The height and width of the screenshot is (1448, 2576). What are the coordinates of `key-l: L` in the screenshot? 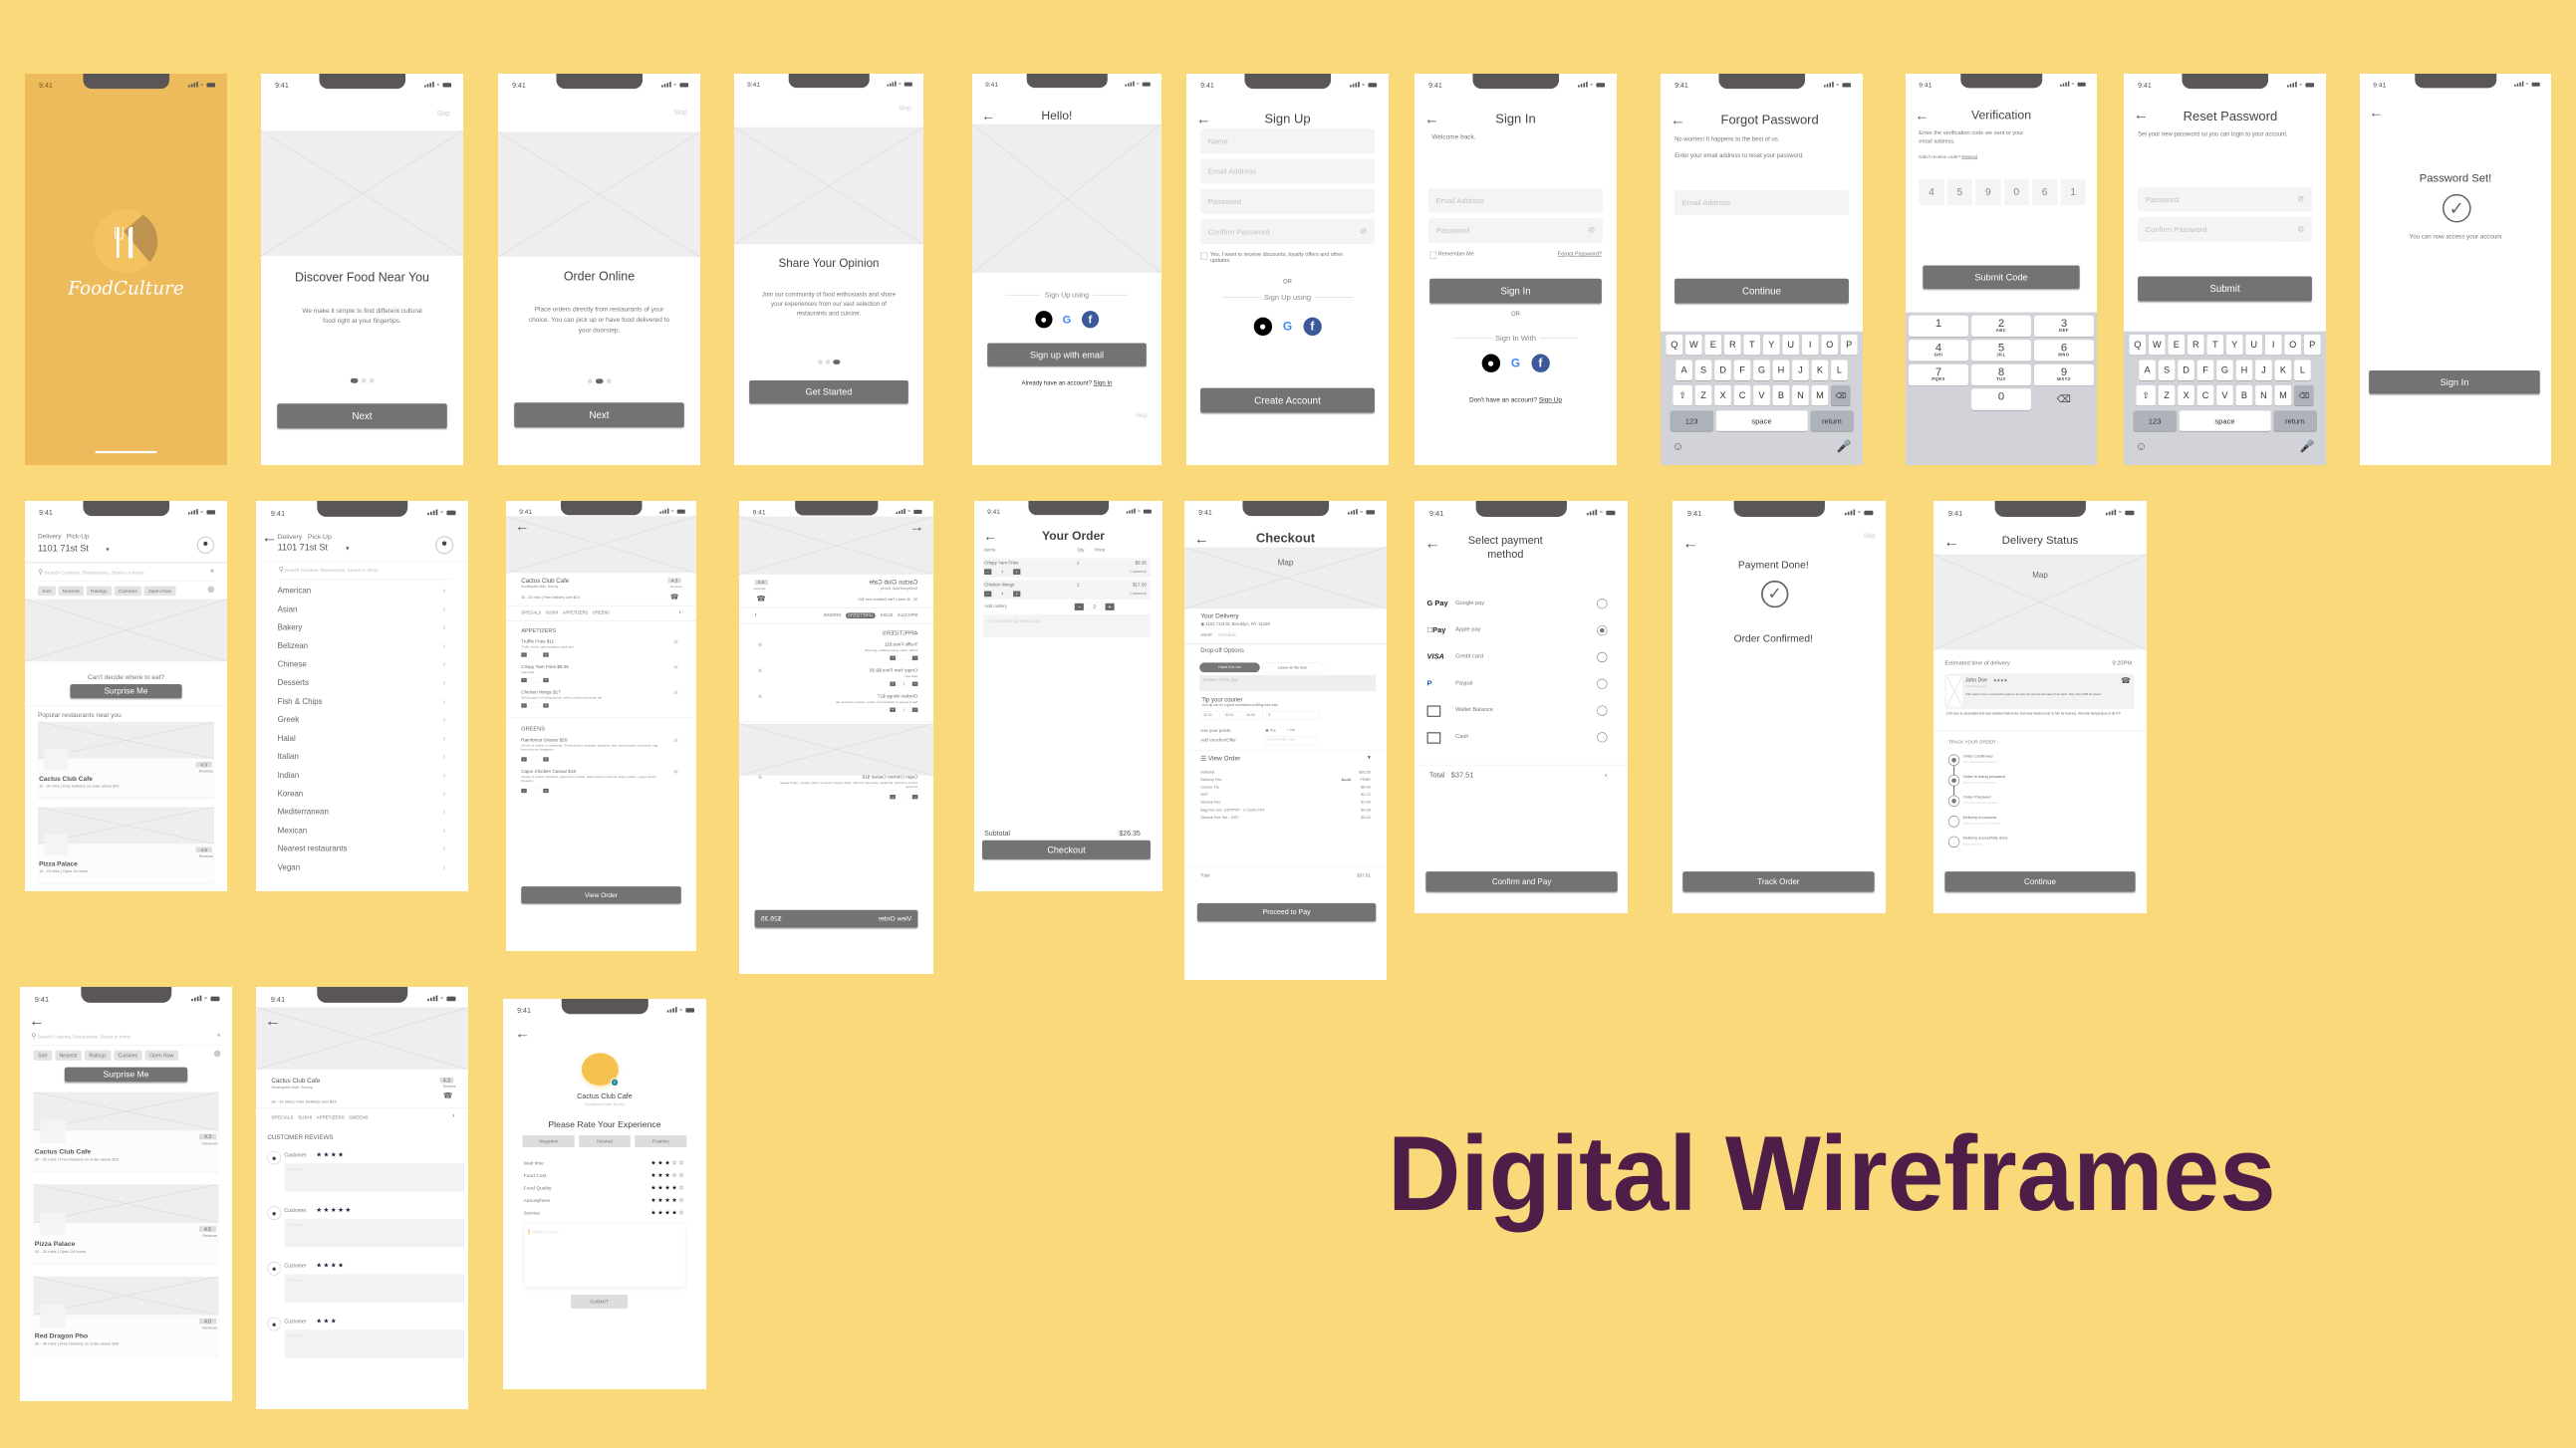 It's located at (1839, 370).